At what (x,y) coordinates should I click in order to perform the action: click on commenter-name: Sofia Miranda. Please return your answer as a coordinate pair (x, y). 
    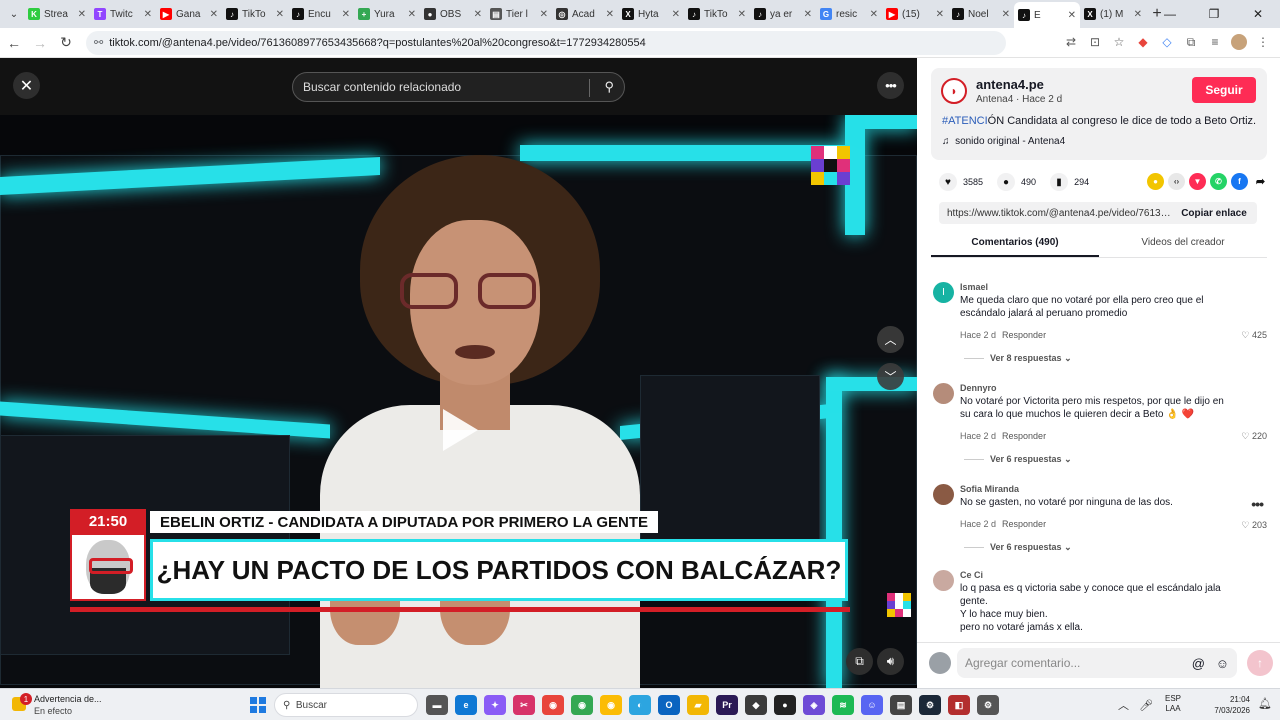
    Looking at the image, I should click on (989, 489).